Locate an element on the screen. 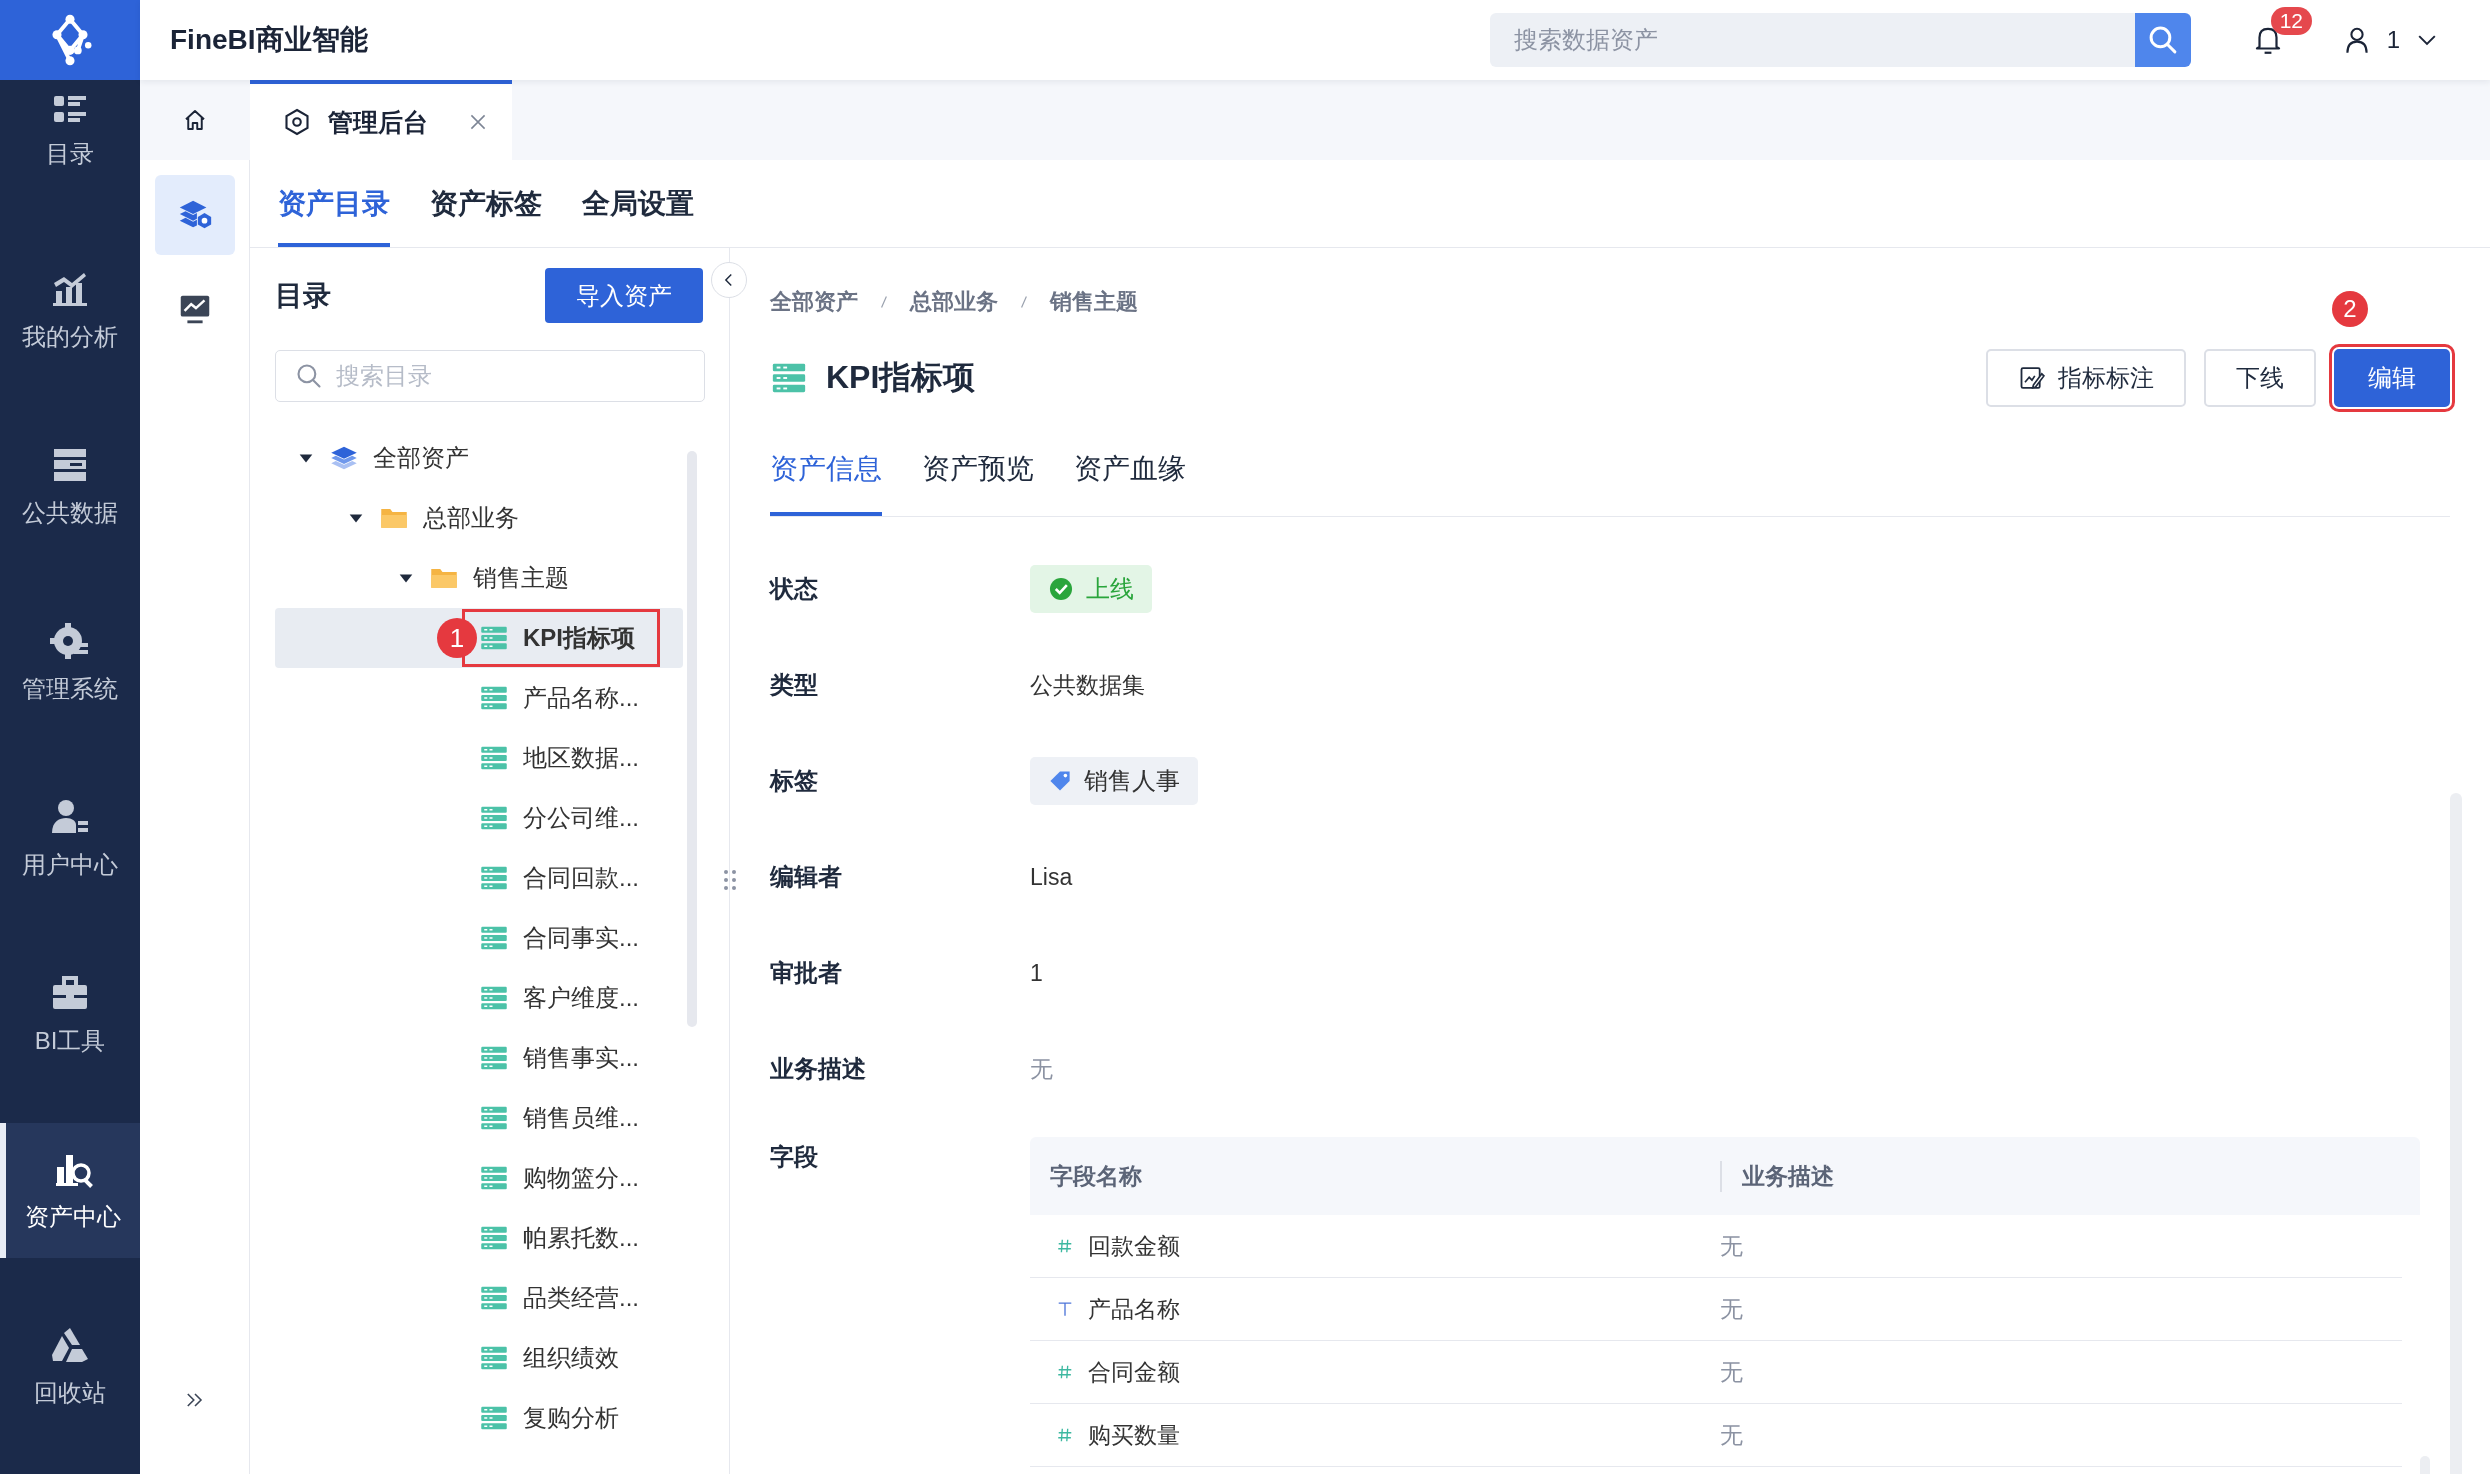 This screenshot has width=2490, height=1474. field-name: 产品名称 is located at coordinates (1134, 1309).